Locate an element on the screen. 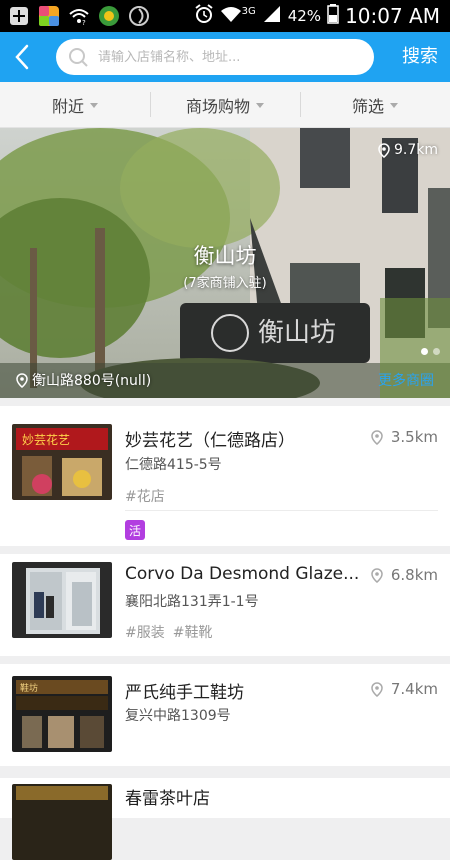 This screenshot has width=450, height=860. banner-title: 衡山坊 is located at coordinates (225, 256).